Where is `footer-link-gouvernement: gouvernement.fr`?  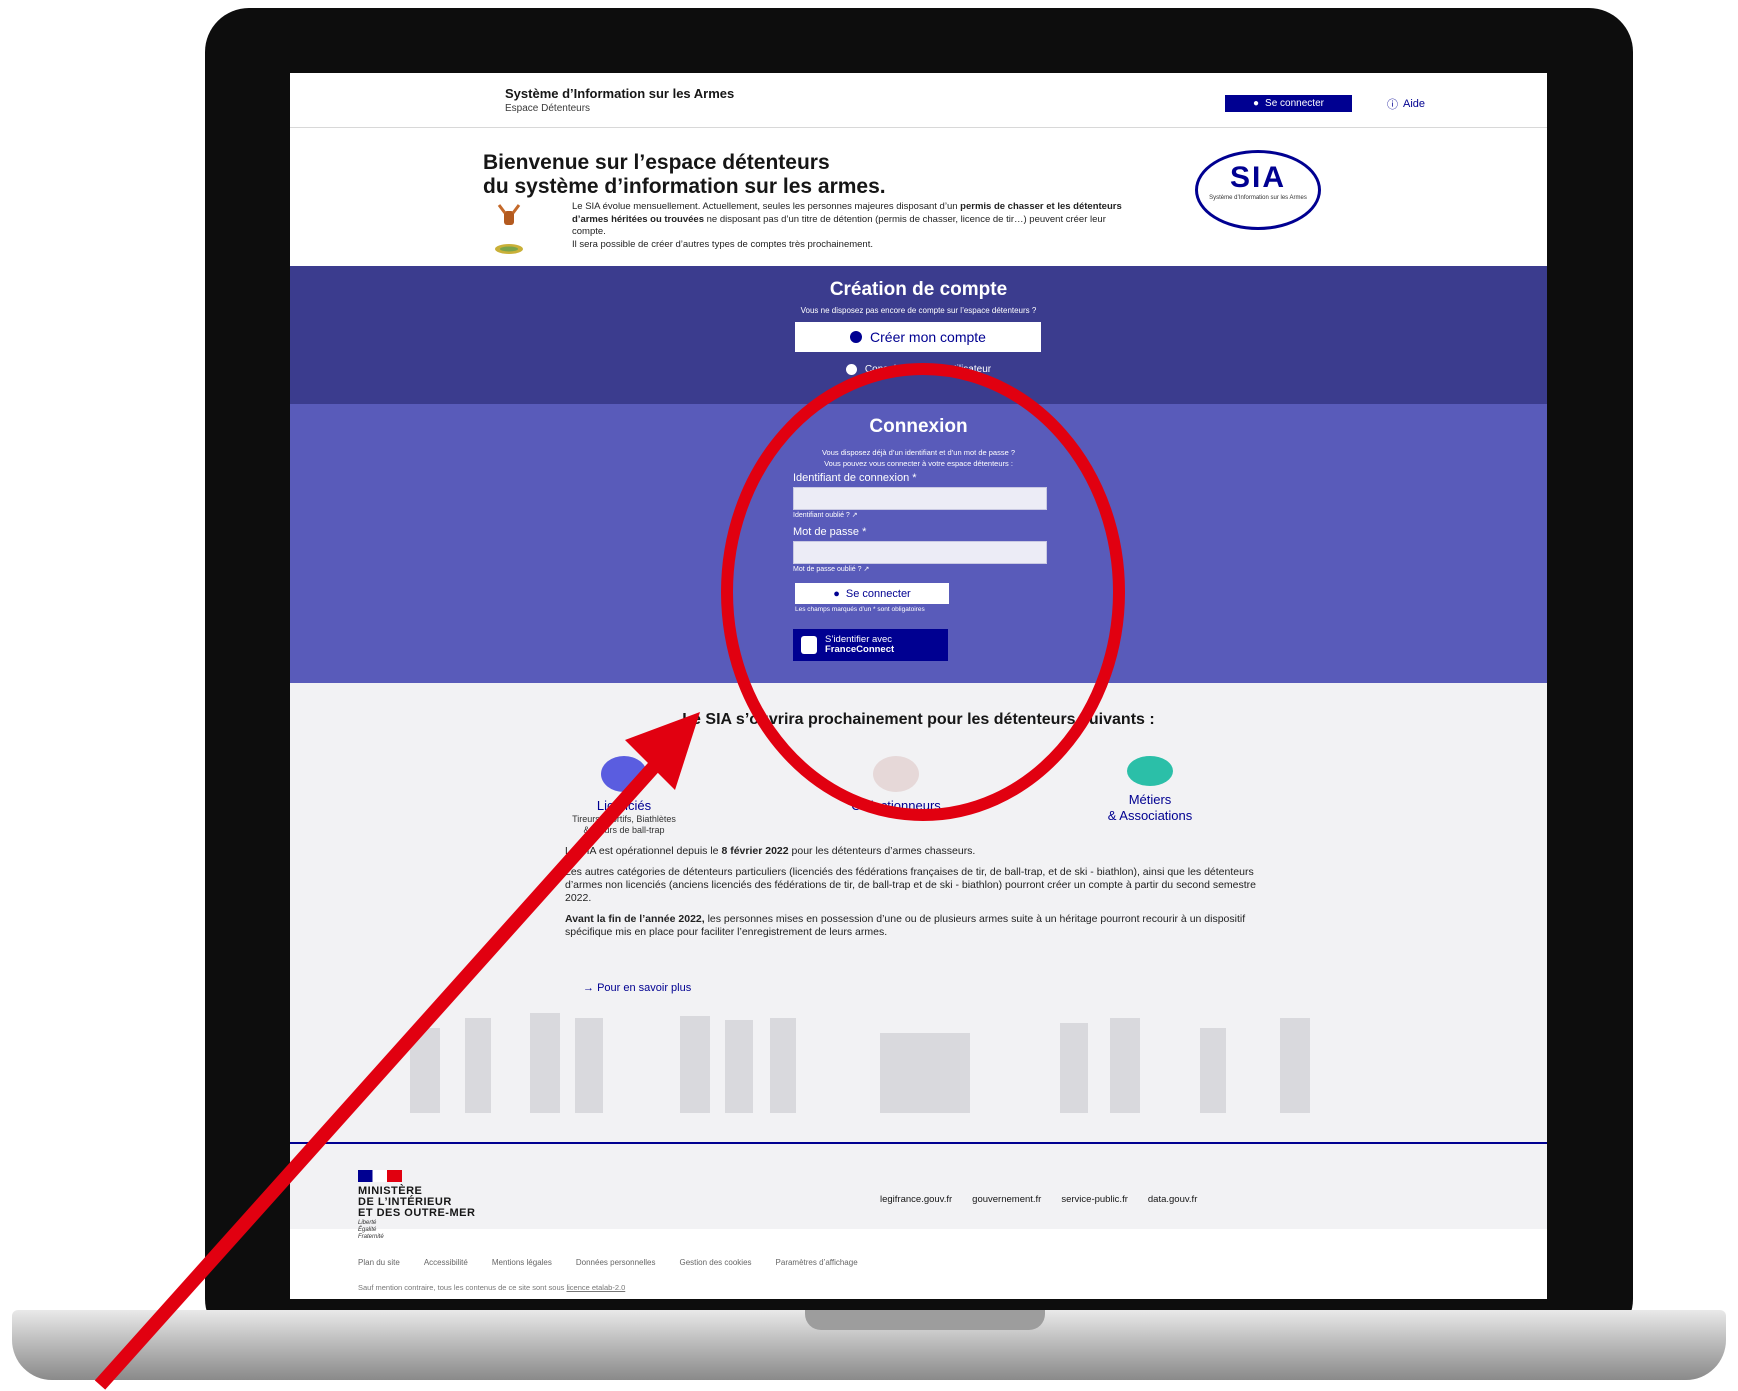
footer-link-gouvernement: gouvernement.fr is located at coordinates (1006, 1199).